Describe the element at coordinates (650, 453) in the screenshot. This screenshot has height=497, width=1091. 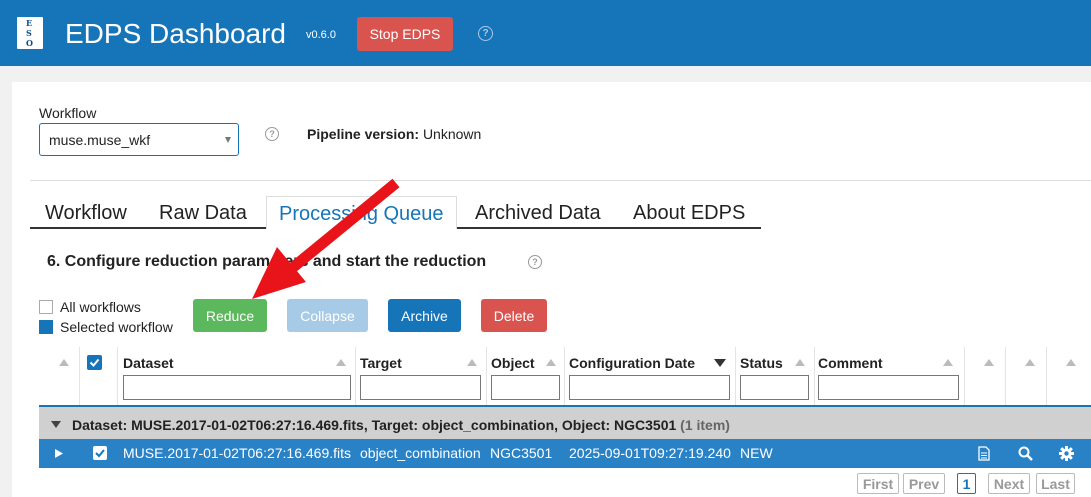
I see `cell-configuration-date: 2025-09-01T09:27:19.240` at that location.